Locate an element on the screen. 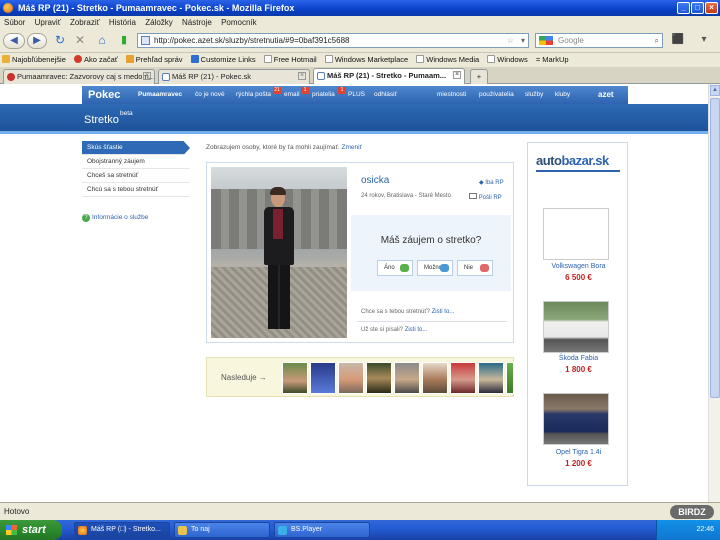  home-icon: ⌂ is located at coordinates (102, 41).